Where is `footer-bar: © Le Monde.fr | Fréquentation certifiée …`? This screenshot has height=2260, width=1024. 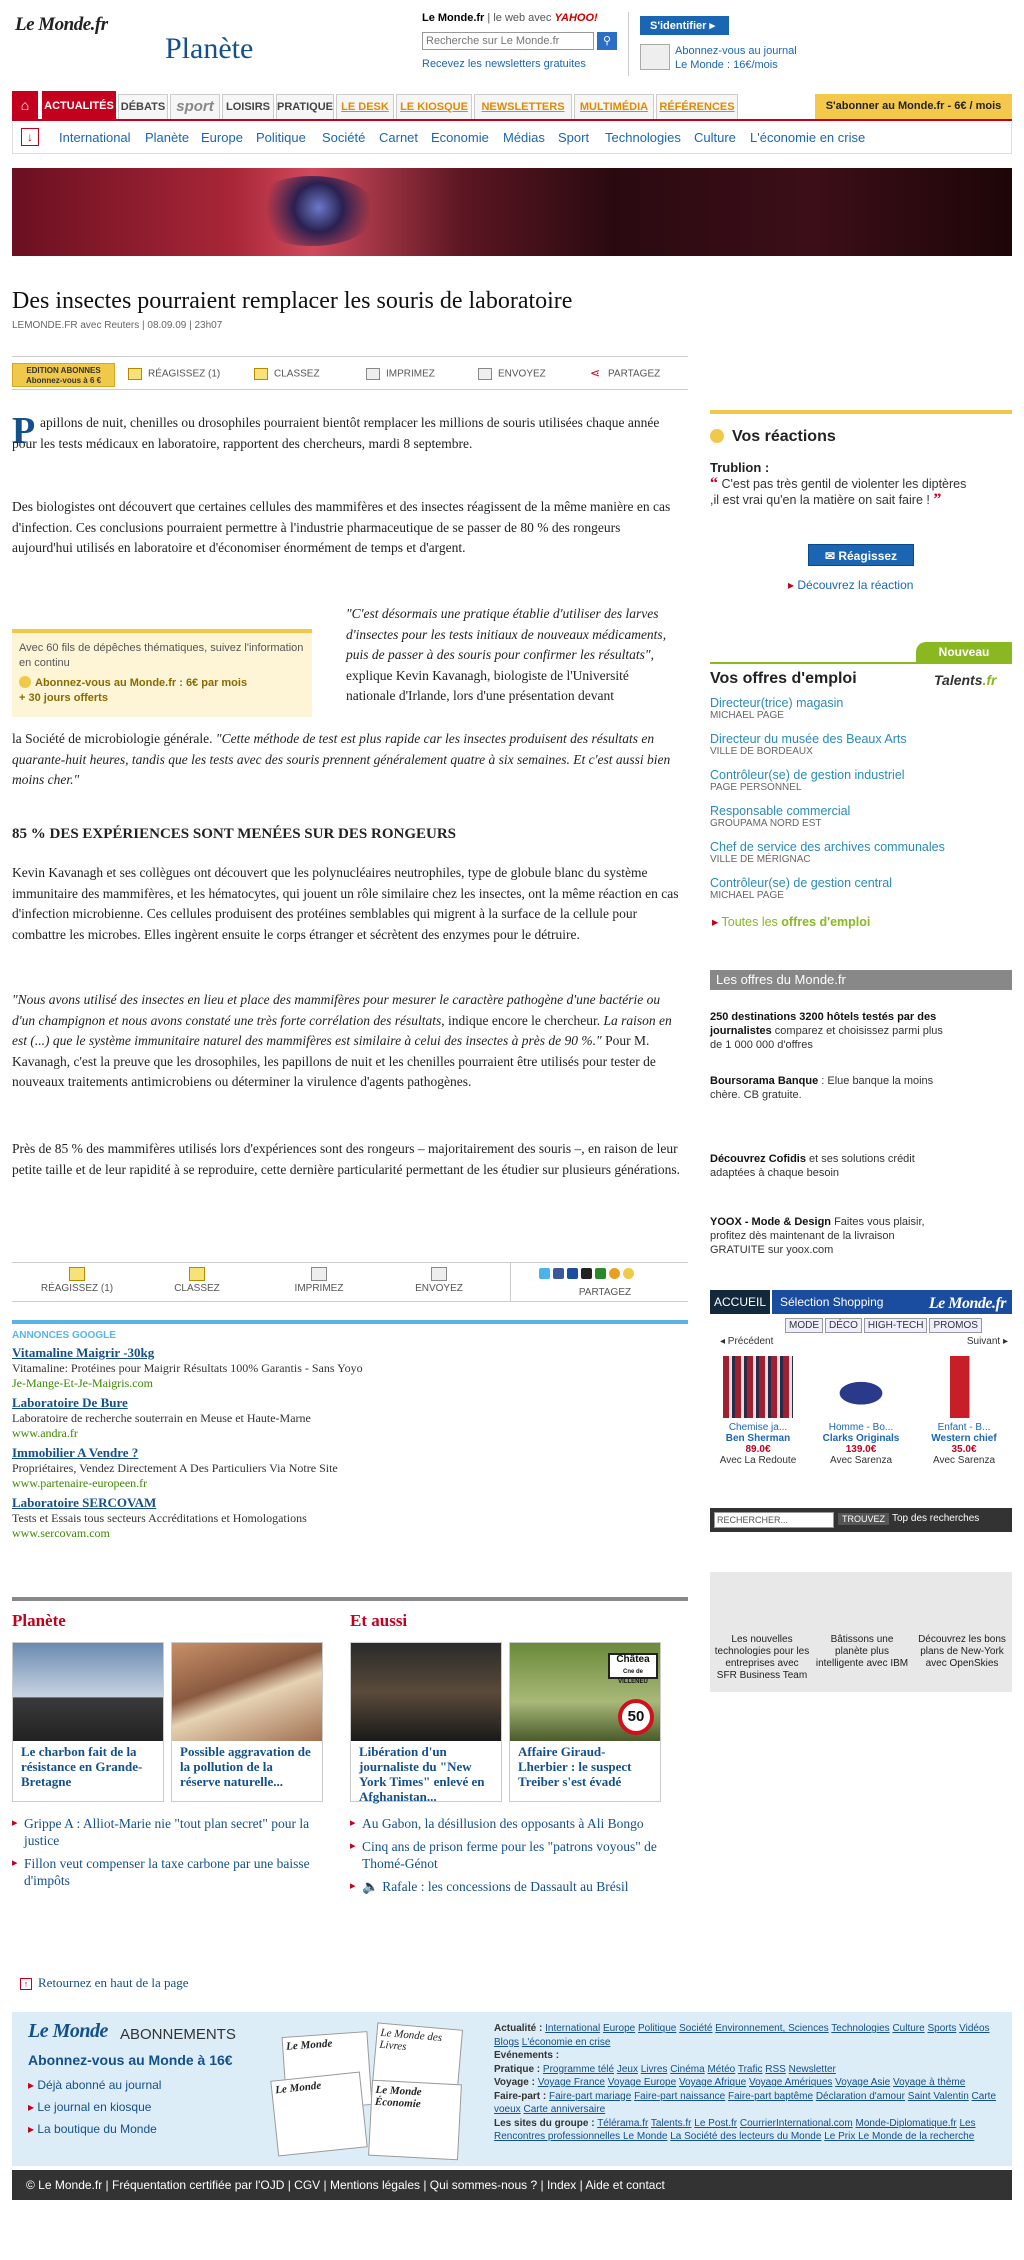 footer-bar: © Le Monde.fr | Fréquentation certifiée … is located at coordinates (512, 2185).